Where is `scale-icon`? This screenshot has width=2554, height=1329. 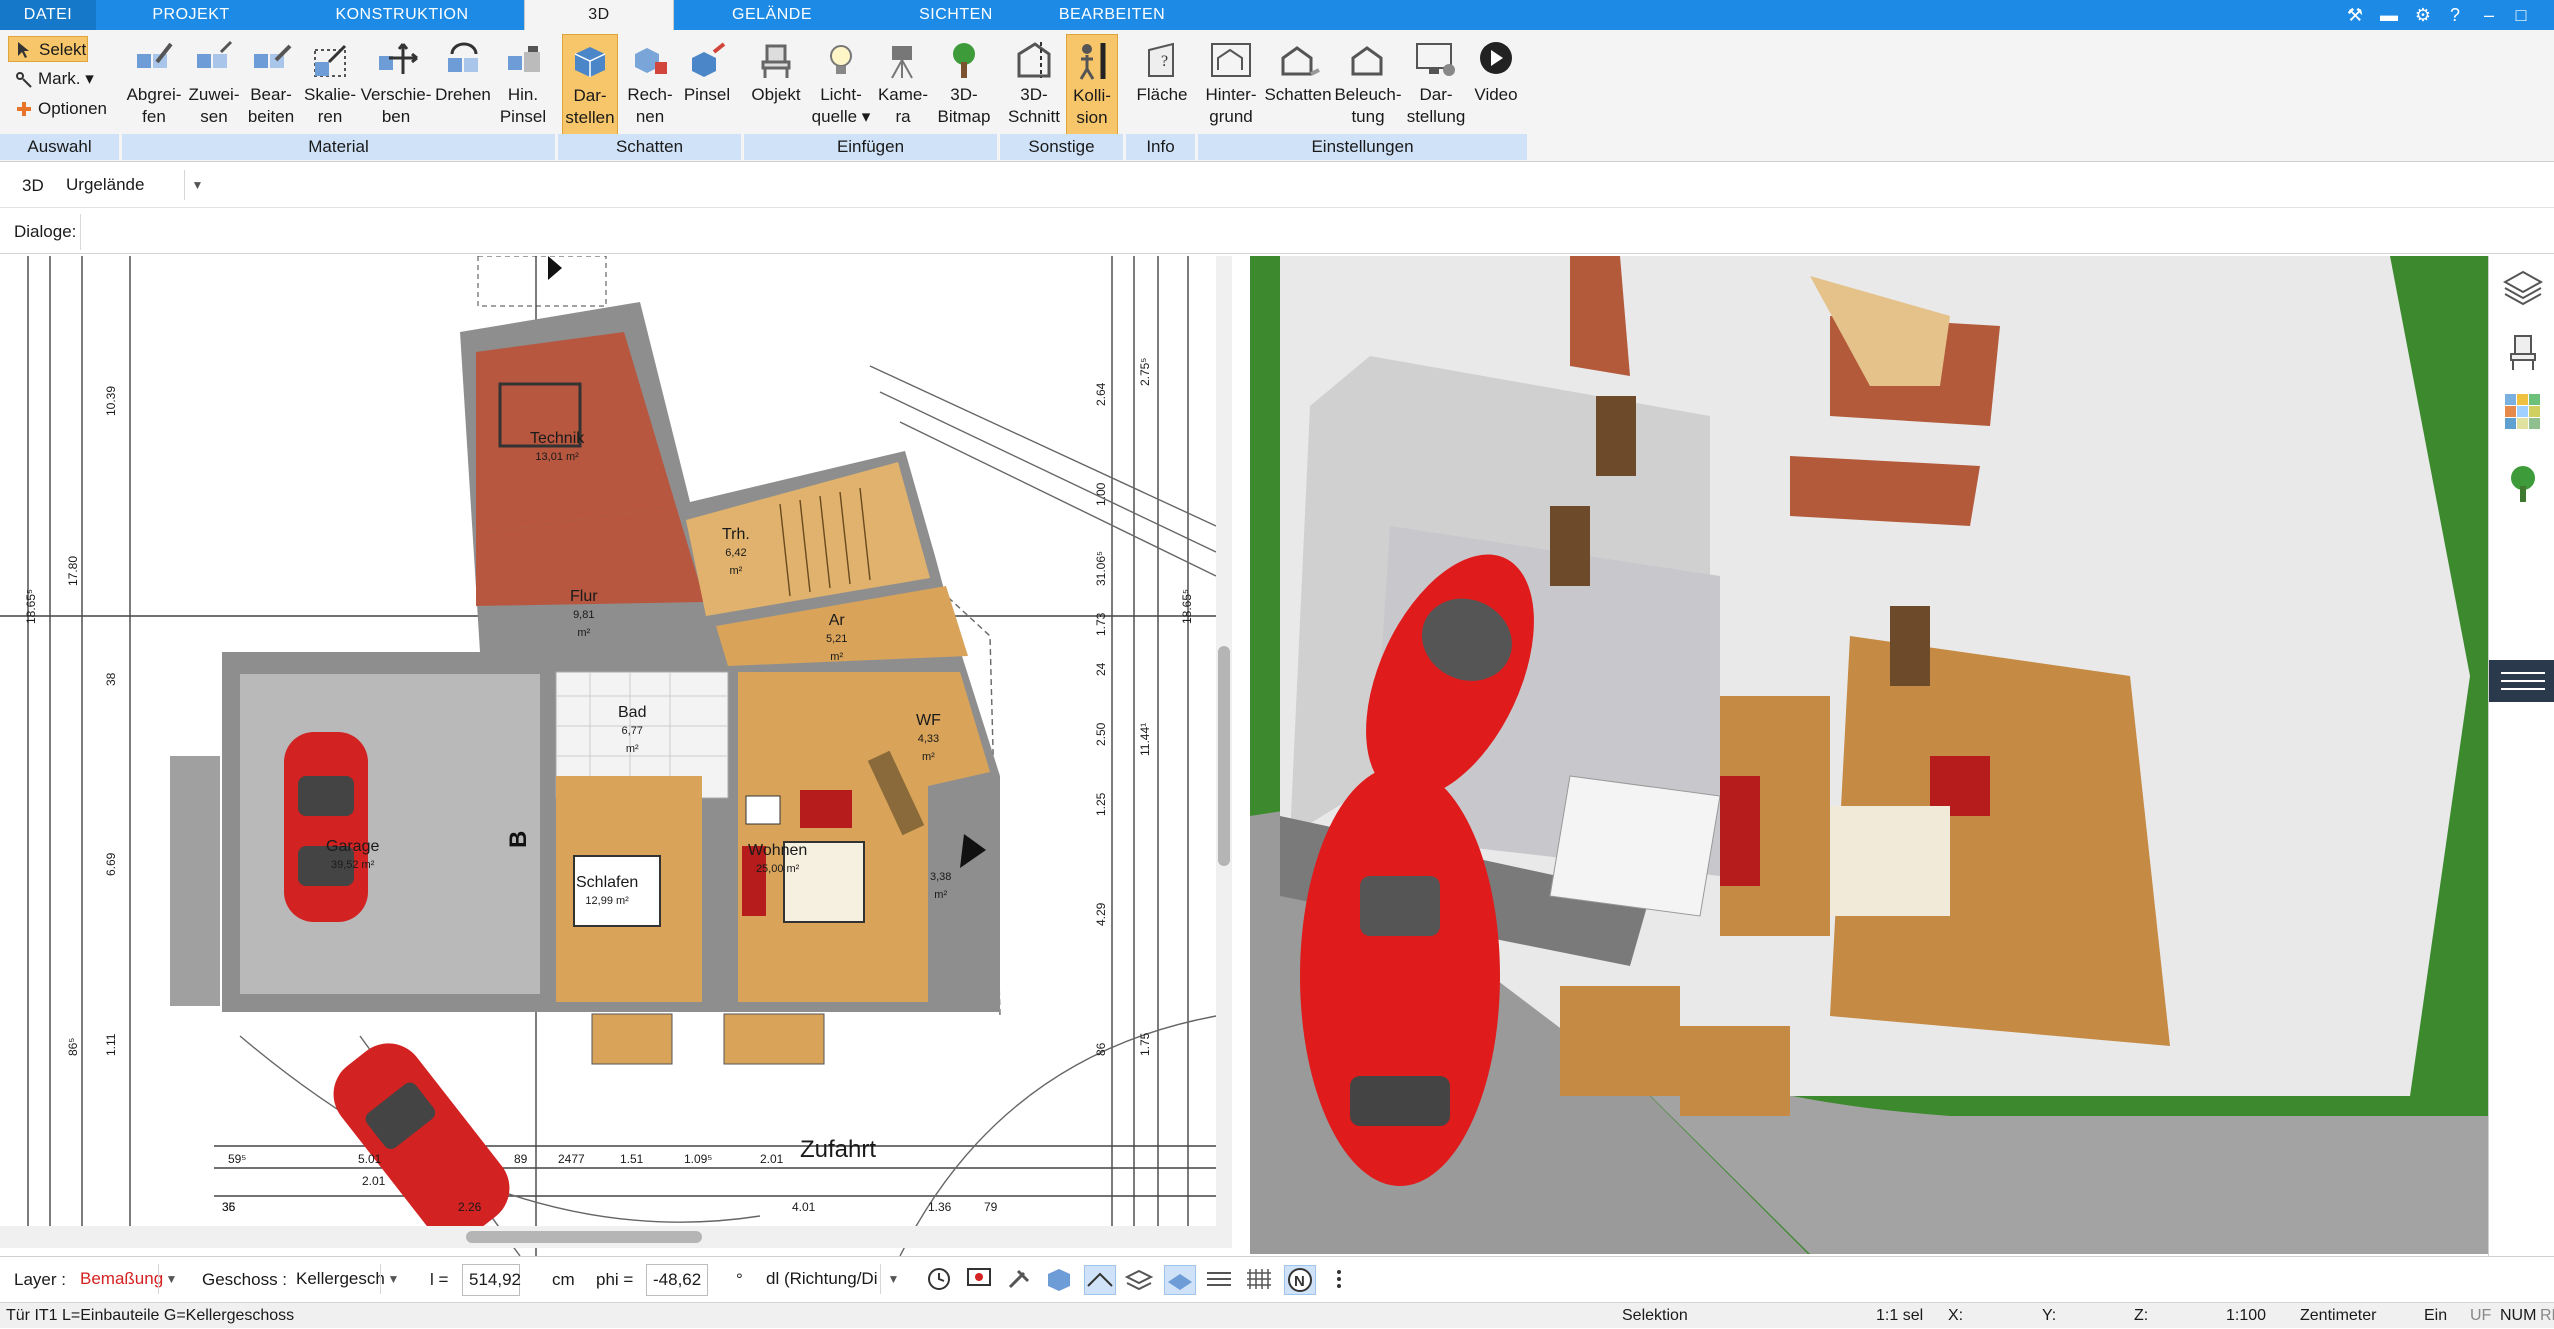 scale-icon is located at coordinates (330, 60).